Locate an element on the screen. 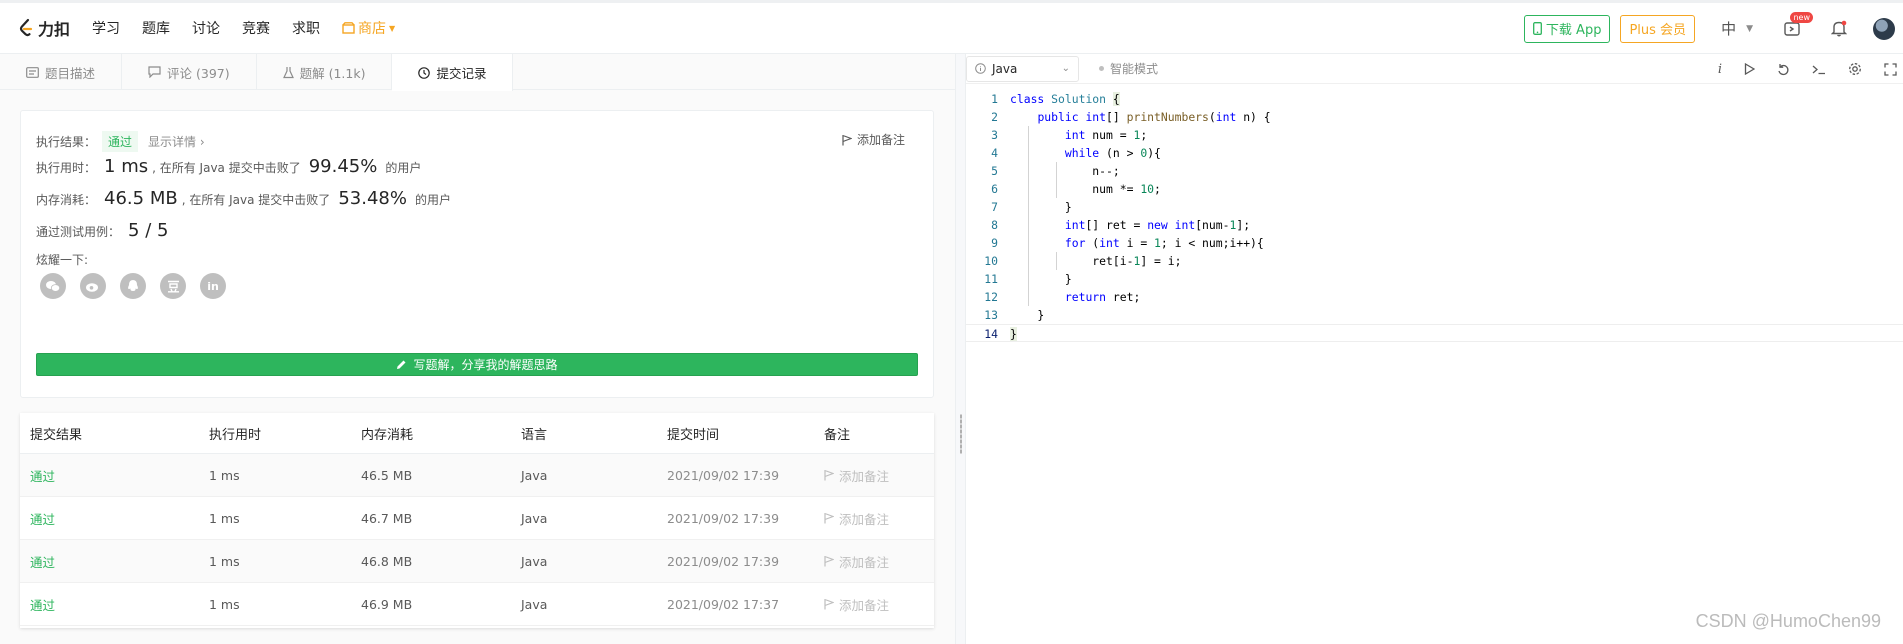 The image size is (1903, 644). chevron-down-icon: ⌄ is located at coordinates (1065, 68).